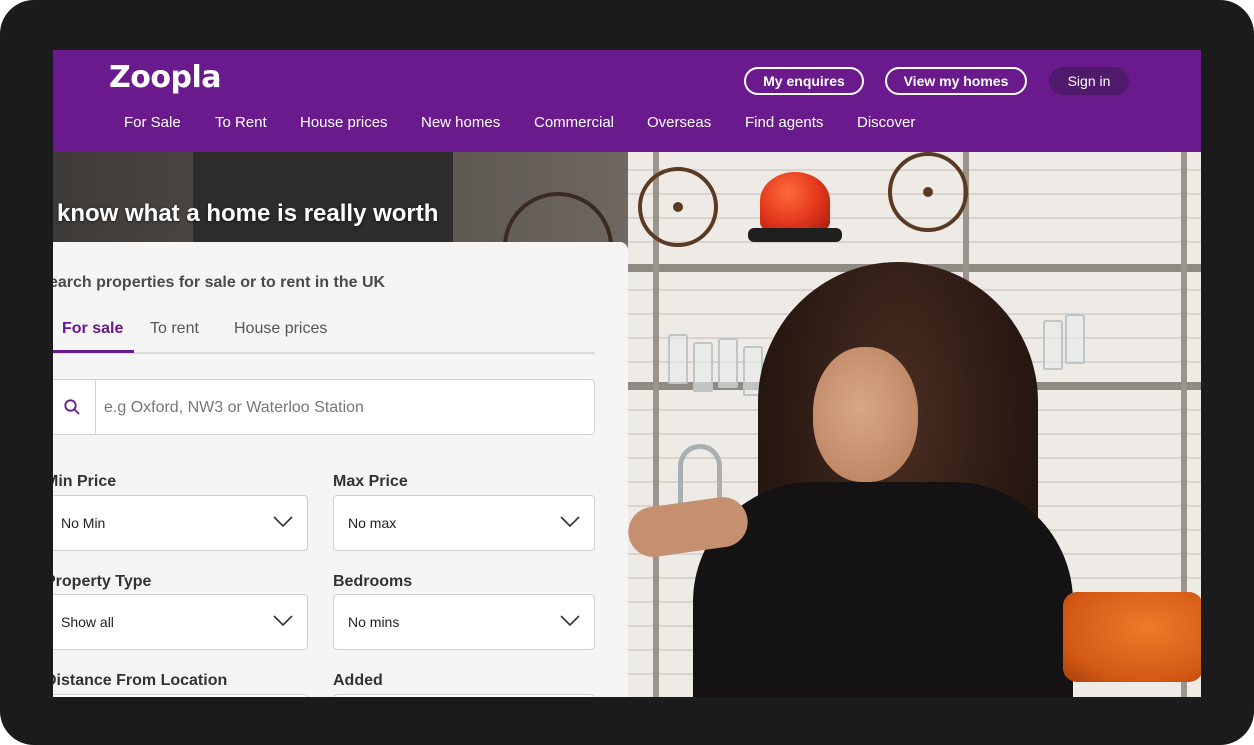 The height and width of the screenshot is (745, 1254). What do you see at coordinates (92, 329) in the screenshot?
I see `tab-for-sale: For sale` at bounding box center [92, 329].